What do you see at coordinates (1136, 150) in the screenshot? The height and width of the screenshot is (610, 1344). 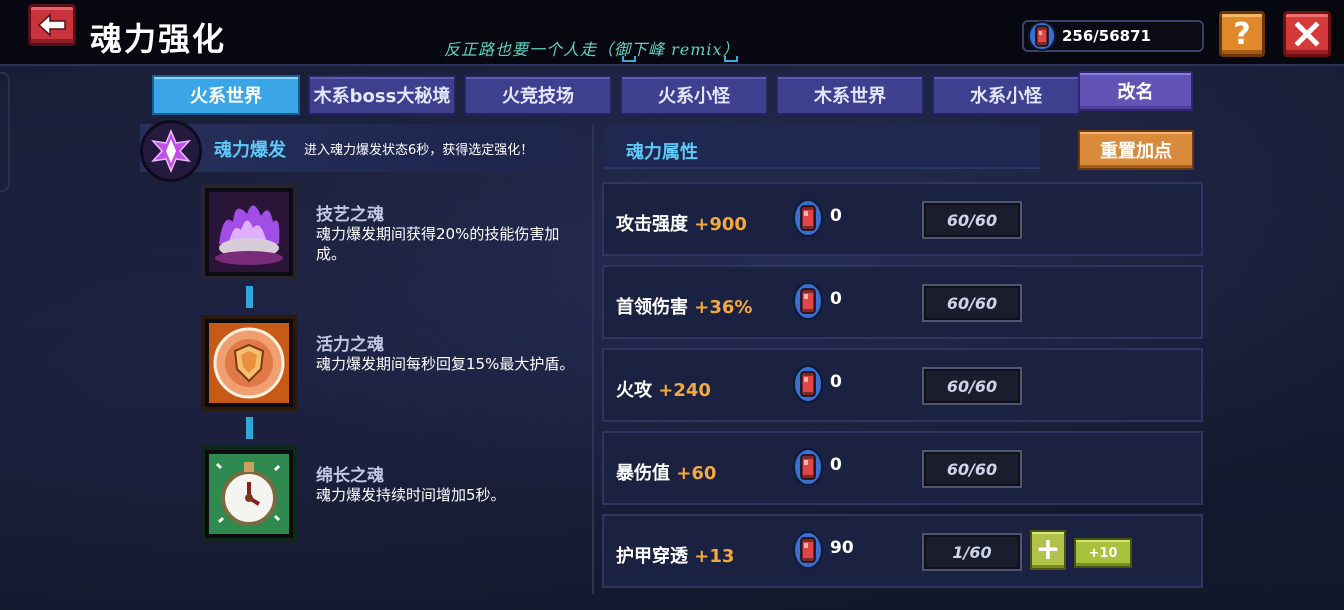 I see `reset-points-button: 重置加点` at bounding box center [1136, 150].